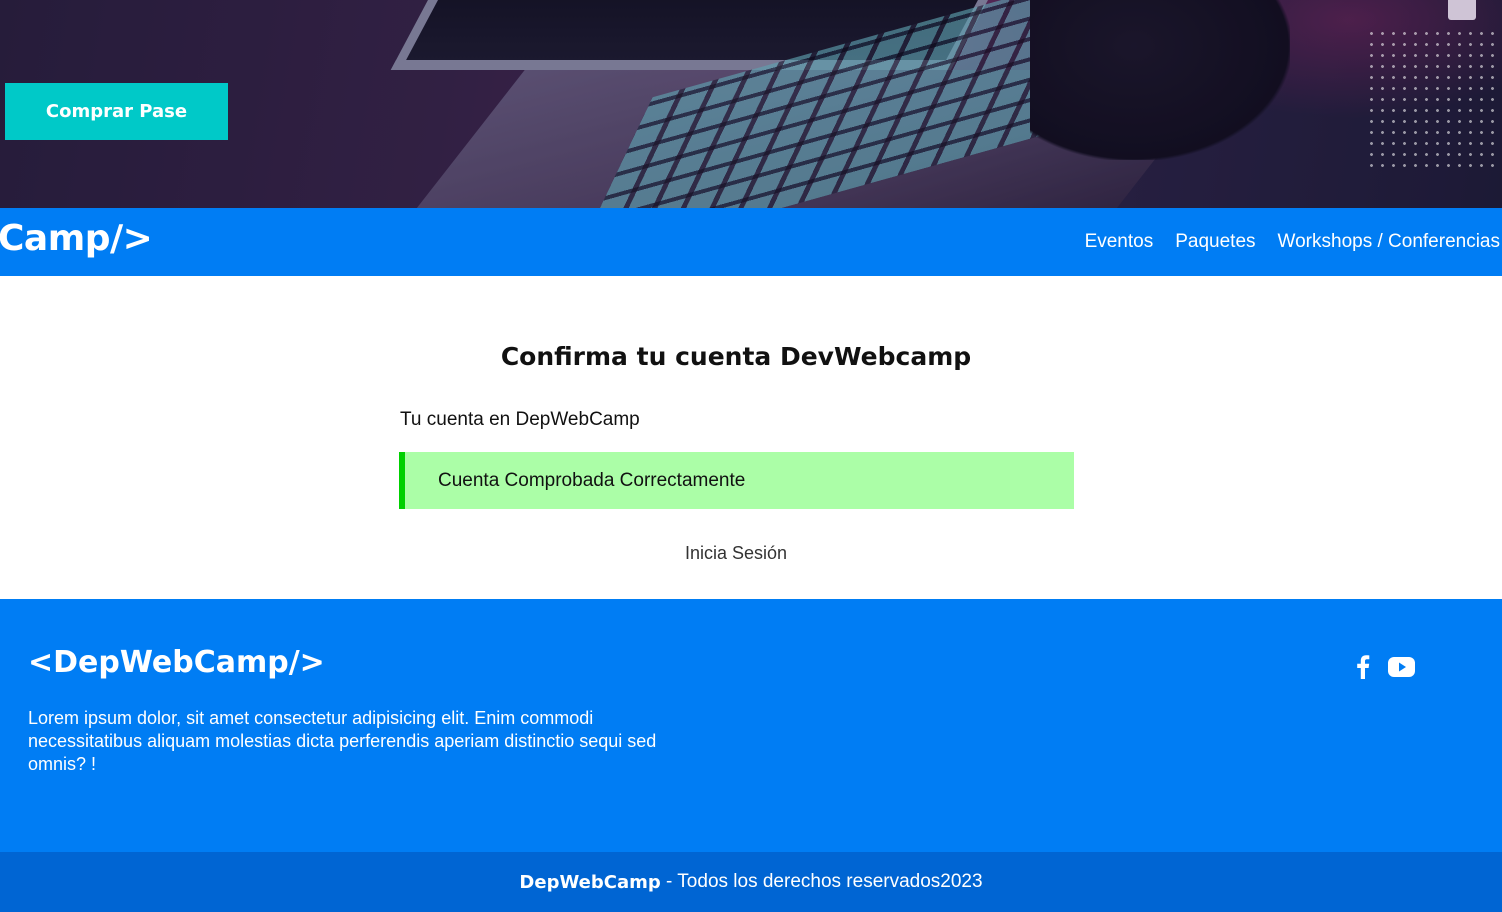 This screenshot has width=1502, height=912. Describe the element at coordinates (590, 882) in the screenshot. I see `copyright-brand: DepWebCamp` at that location.